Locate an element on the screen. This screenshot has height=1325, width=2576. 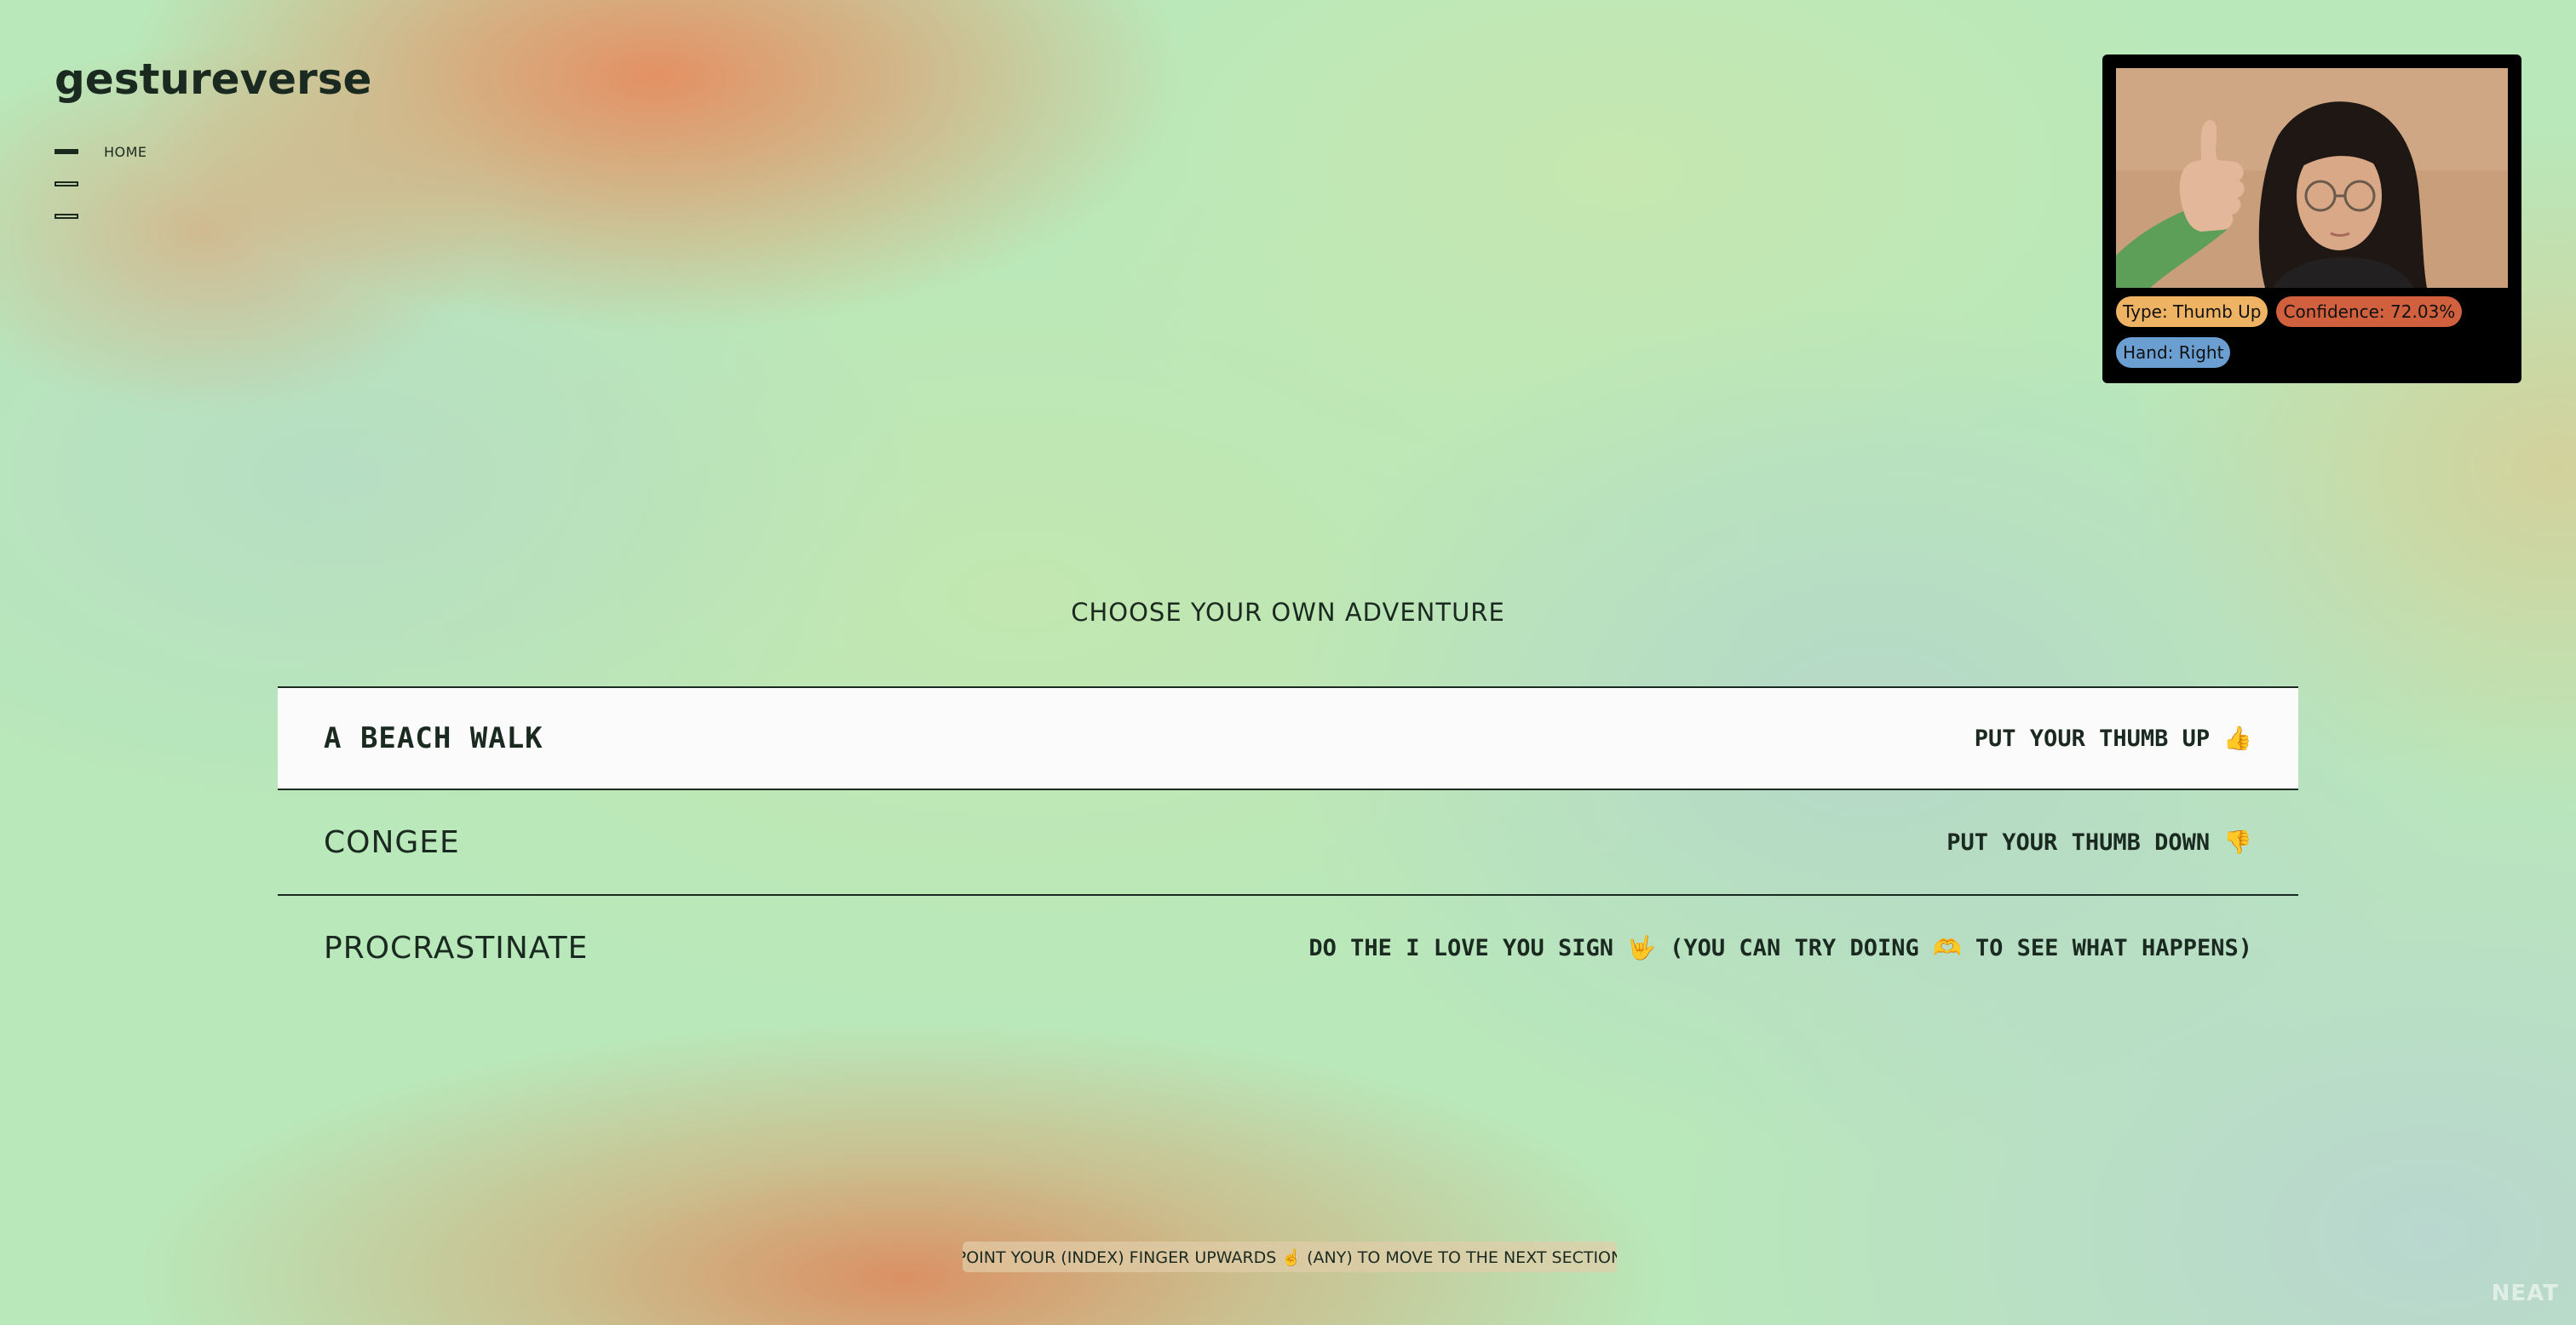
app-brand: gestureverse is located at coordinates (214, 79).